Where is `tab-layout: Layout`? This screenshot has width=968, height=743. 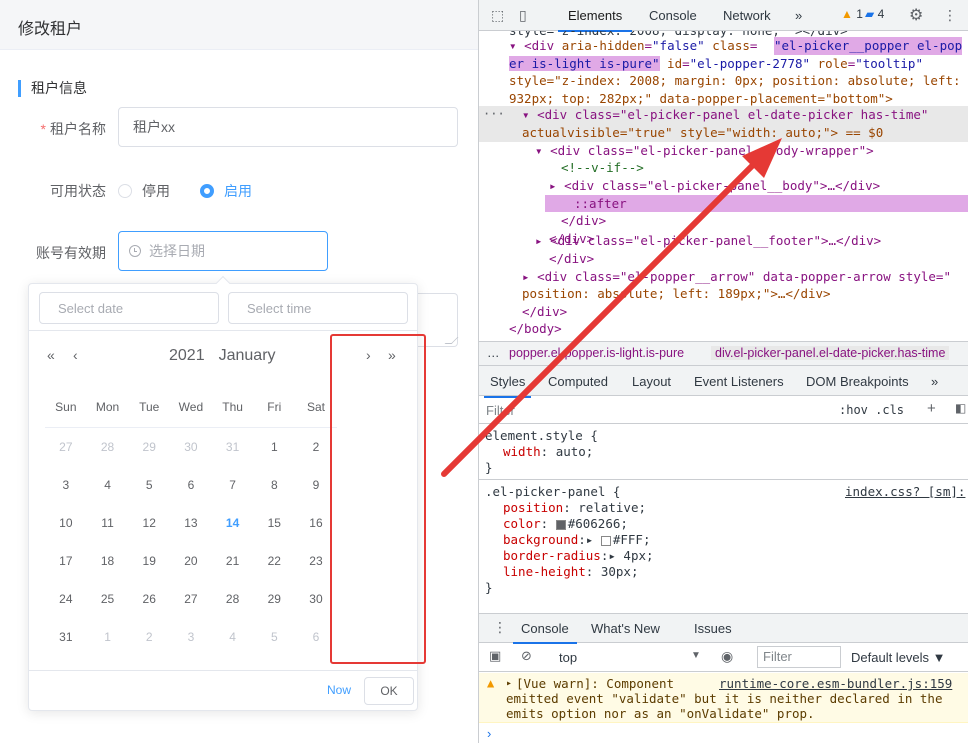 tab-layout: Layout is located at coordinates (651, 381).